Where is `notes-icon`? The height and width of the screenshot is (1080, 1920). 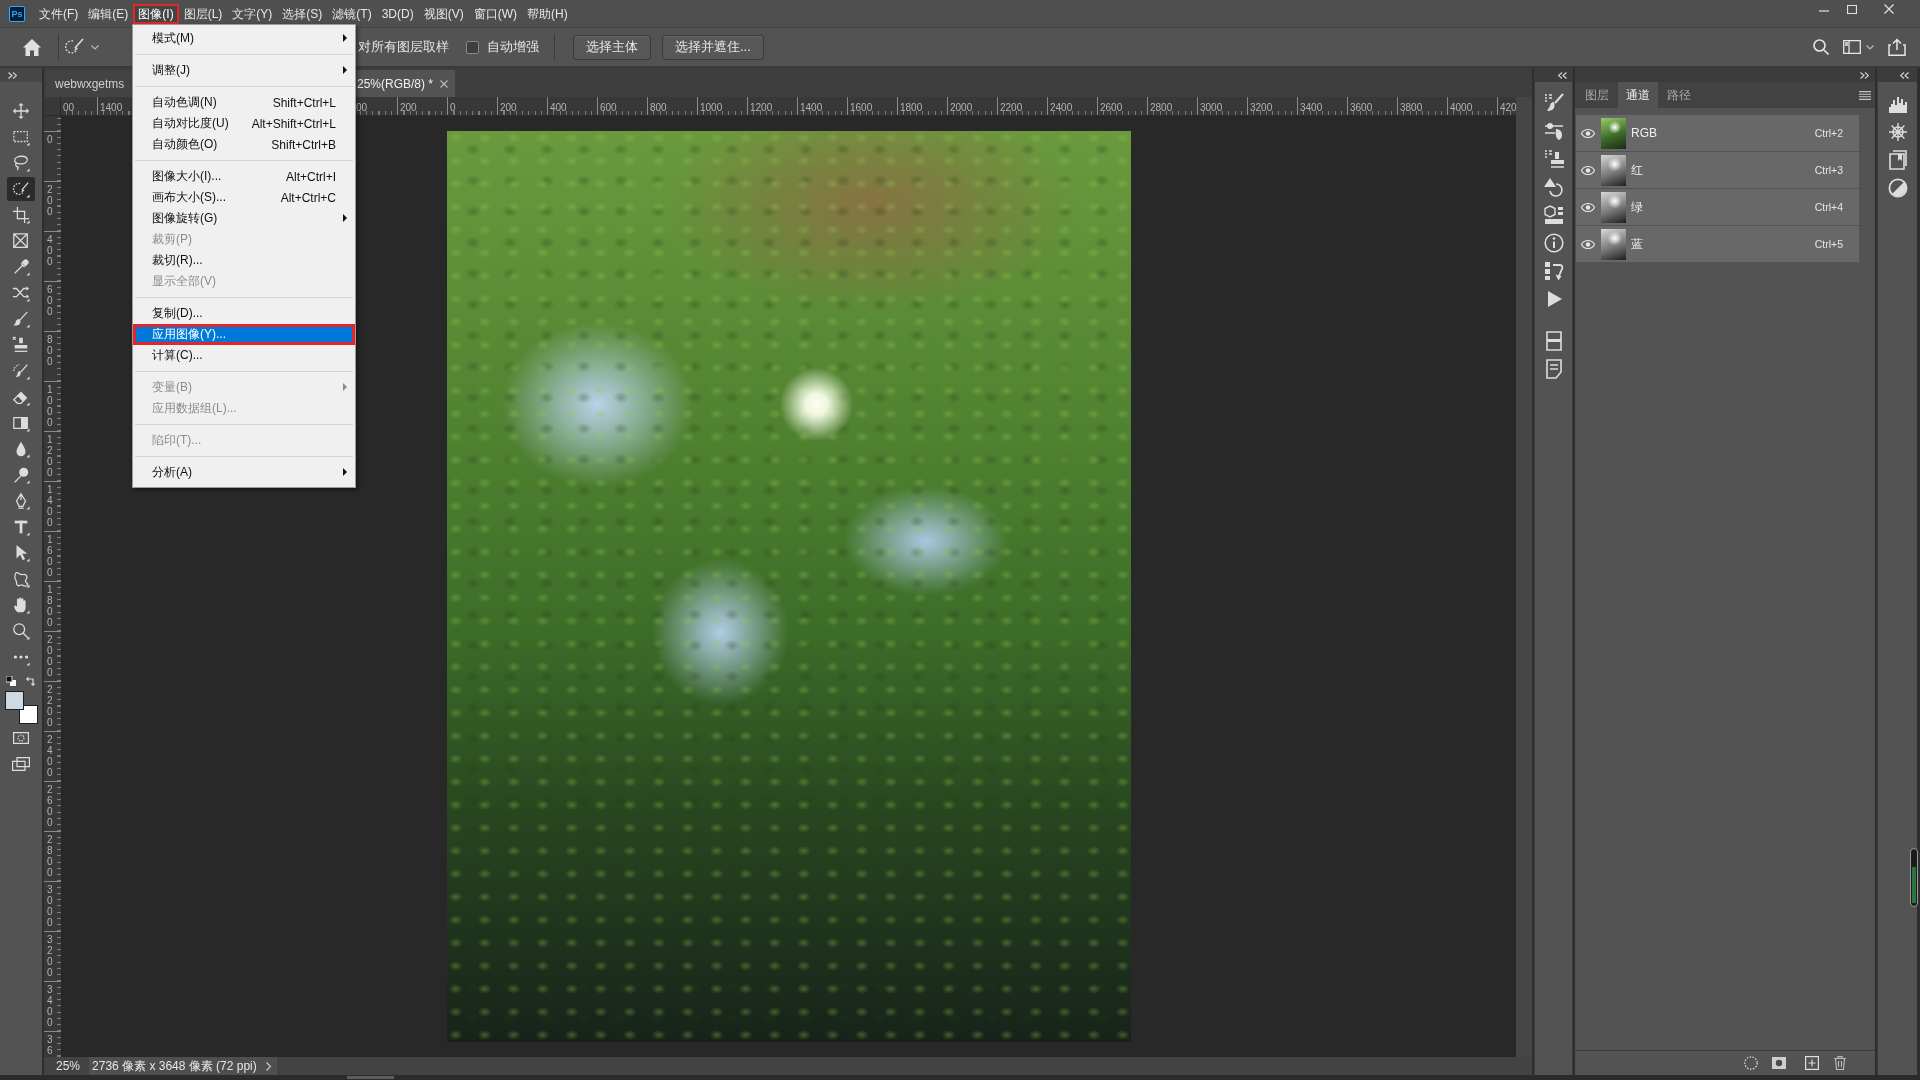
notes-icon is located at coordinates (1553, 369).